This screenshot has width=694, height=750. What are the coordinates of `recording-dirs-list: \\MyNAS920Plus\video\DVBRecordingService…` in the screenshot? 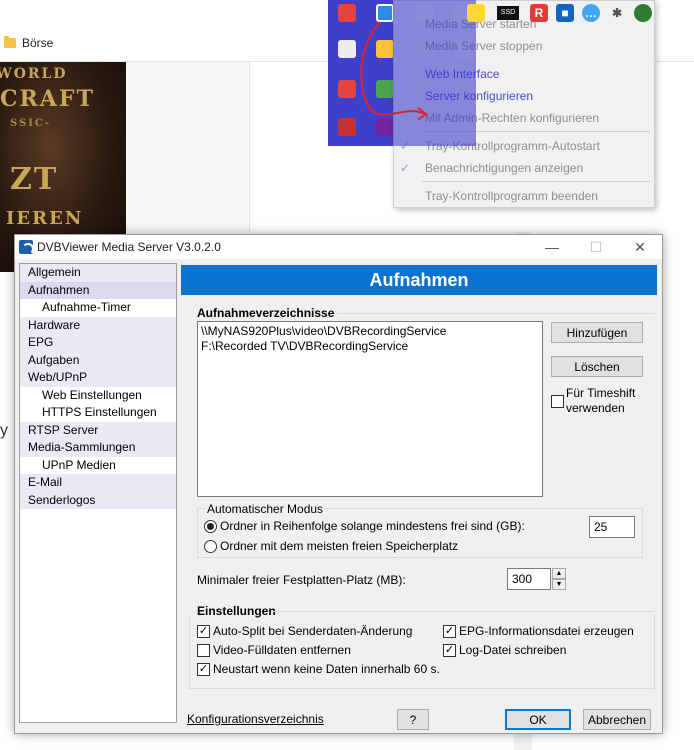 It's located at (370, 409).